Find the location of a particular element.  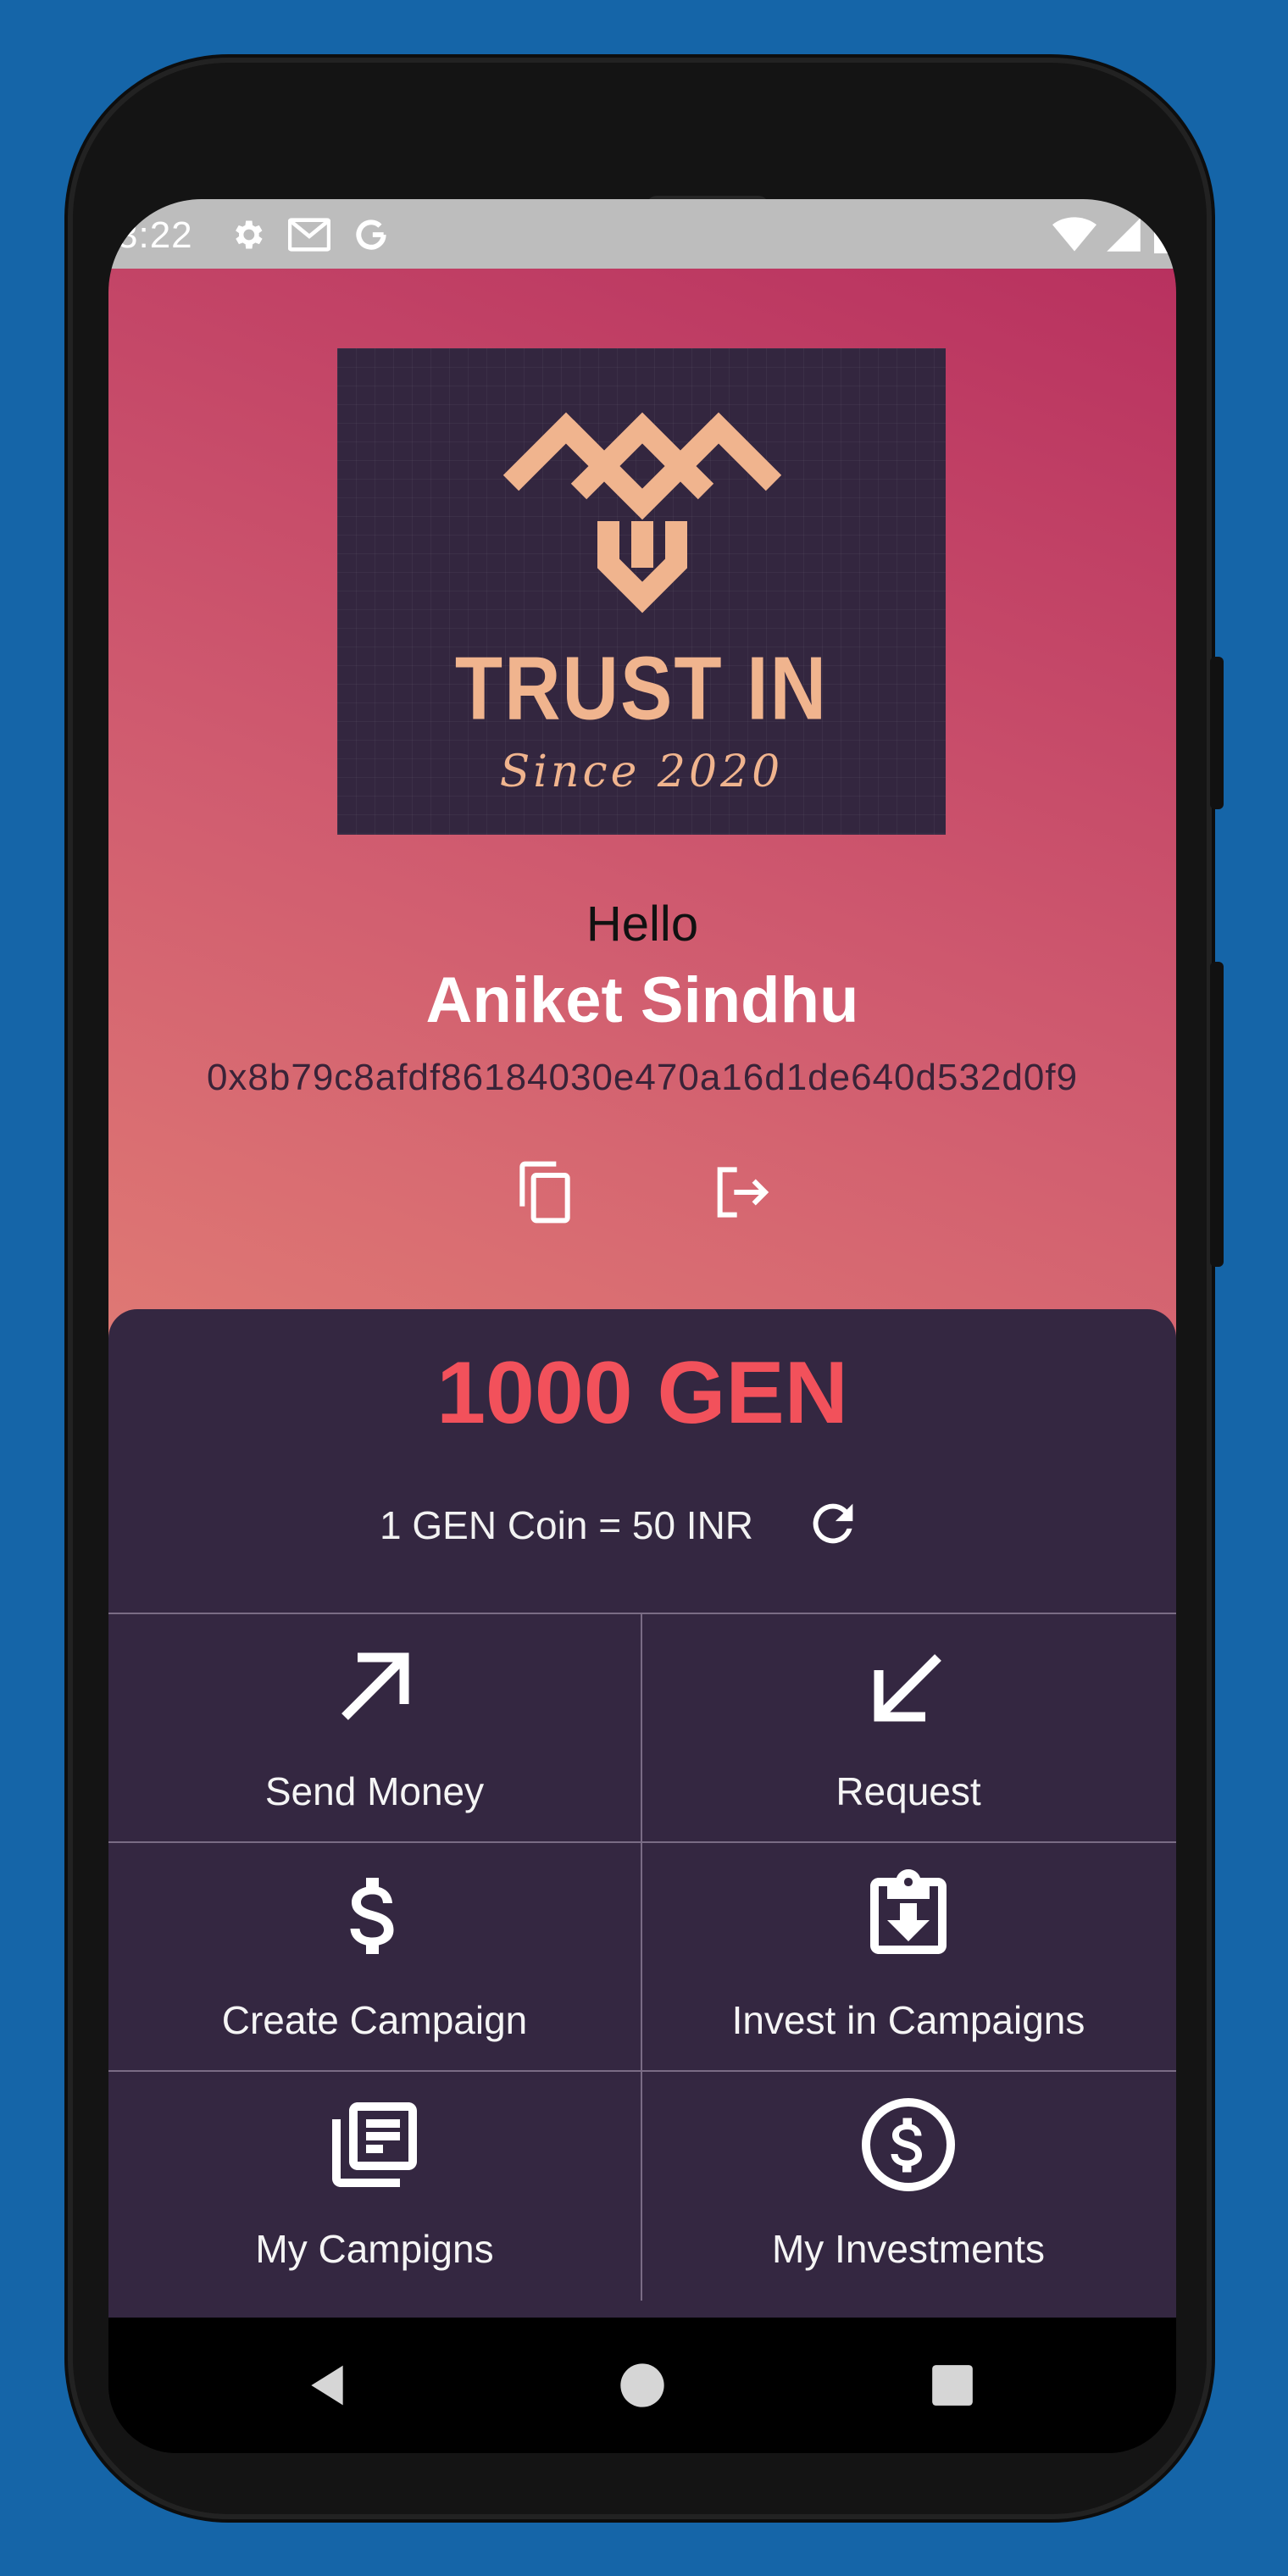

documents-icon is located at coordinates (374, 2144).